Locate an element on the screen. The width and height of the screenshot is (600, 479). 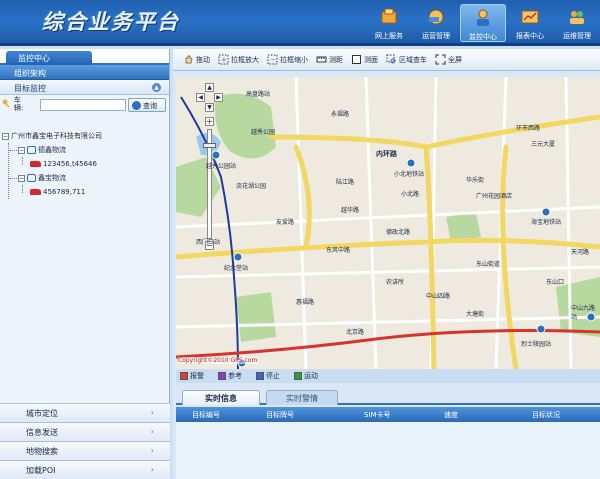
status-legend: 报警 参考 停止 运动 is located at coordinates (388, 376).